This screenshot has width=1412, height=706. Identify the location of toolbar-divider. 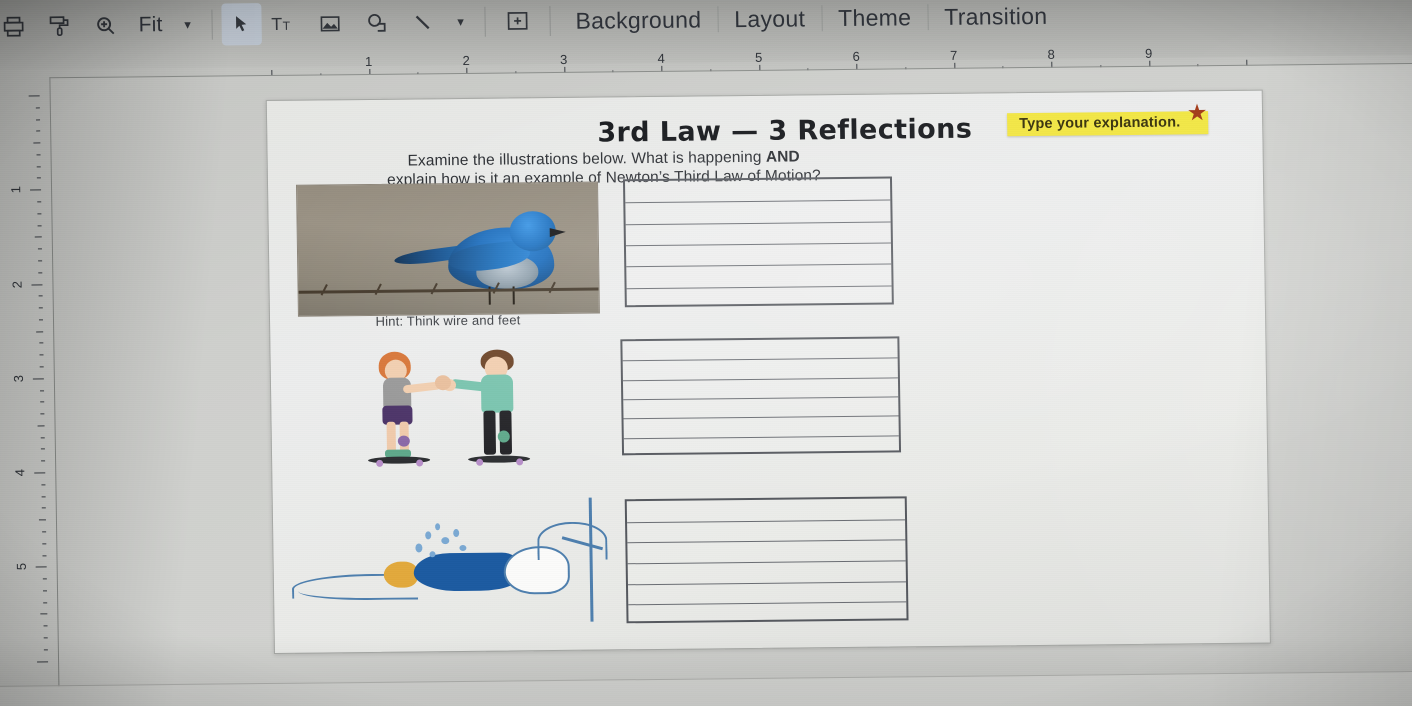
(212, 24).